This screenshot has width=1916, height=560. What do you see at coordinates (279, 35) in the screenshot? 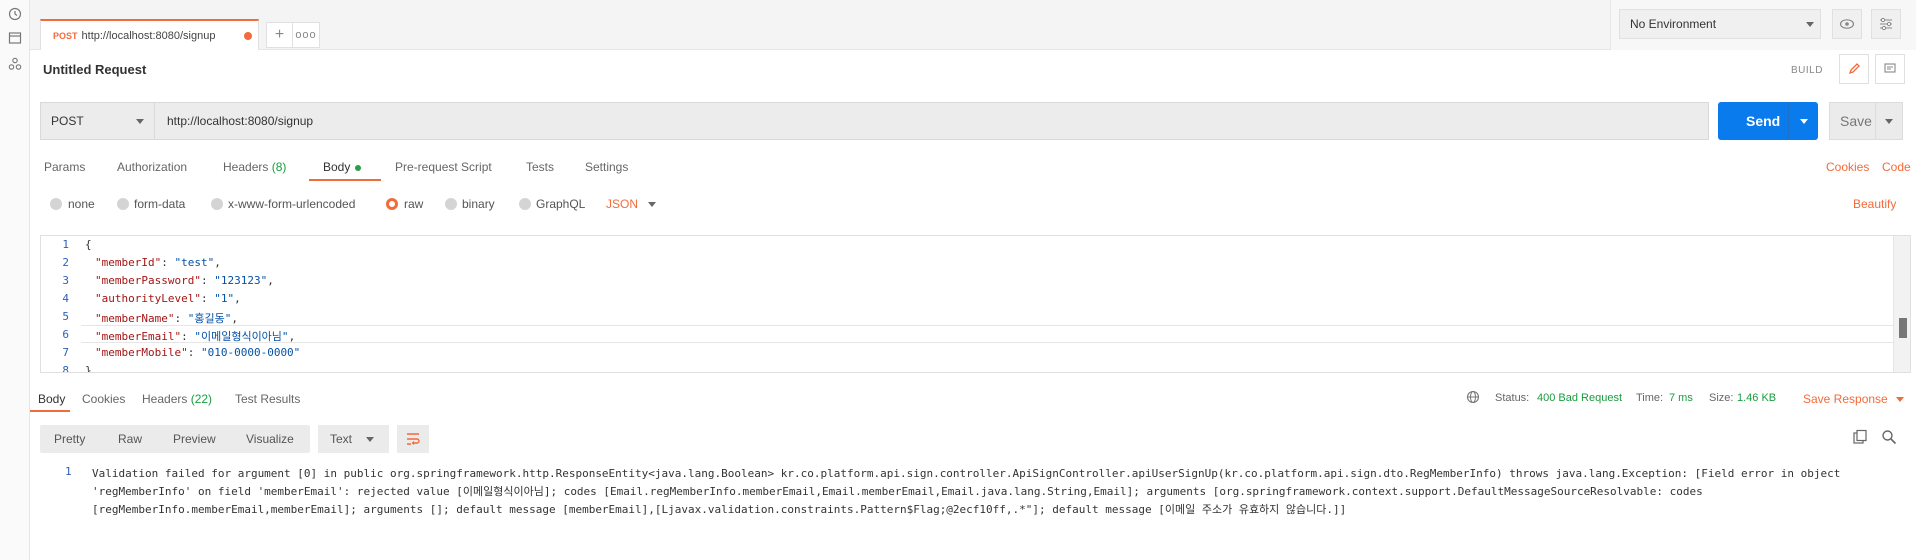
I see `new-tab-button: +` at bounding box center [279, 35].